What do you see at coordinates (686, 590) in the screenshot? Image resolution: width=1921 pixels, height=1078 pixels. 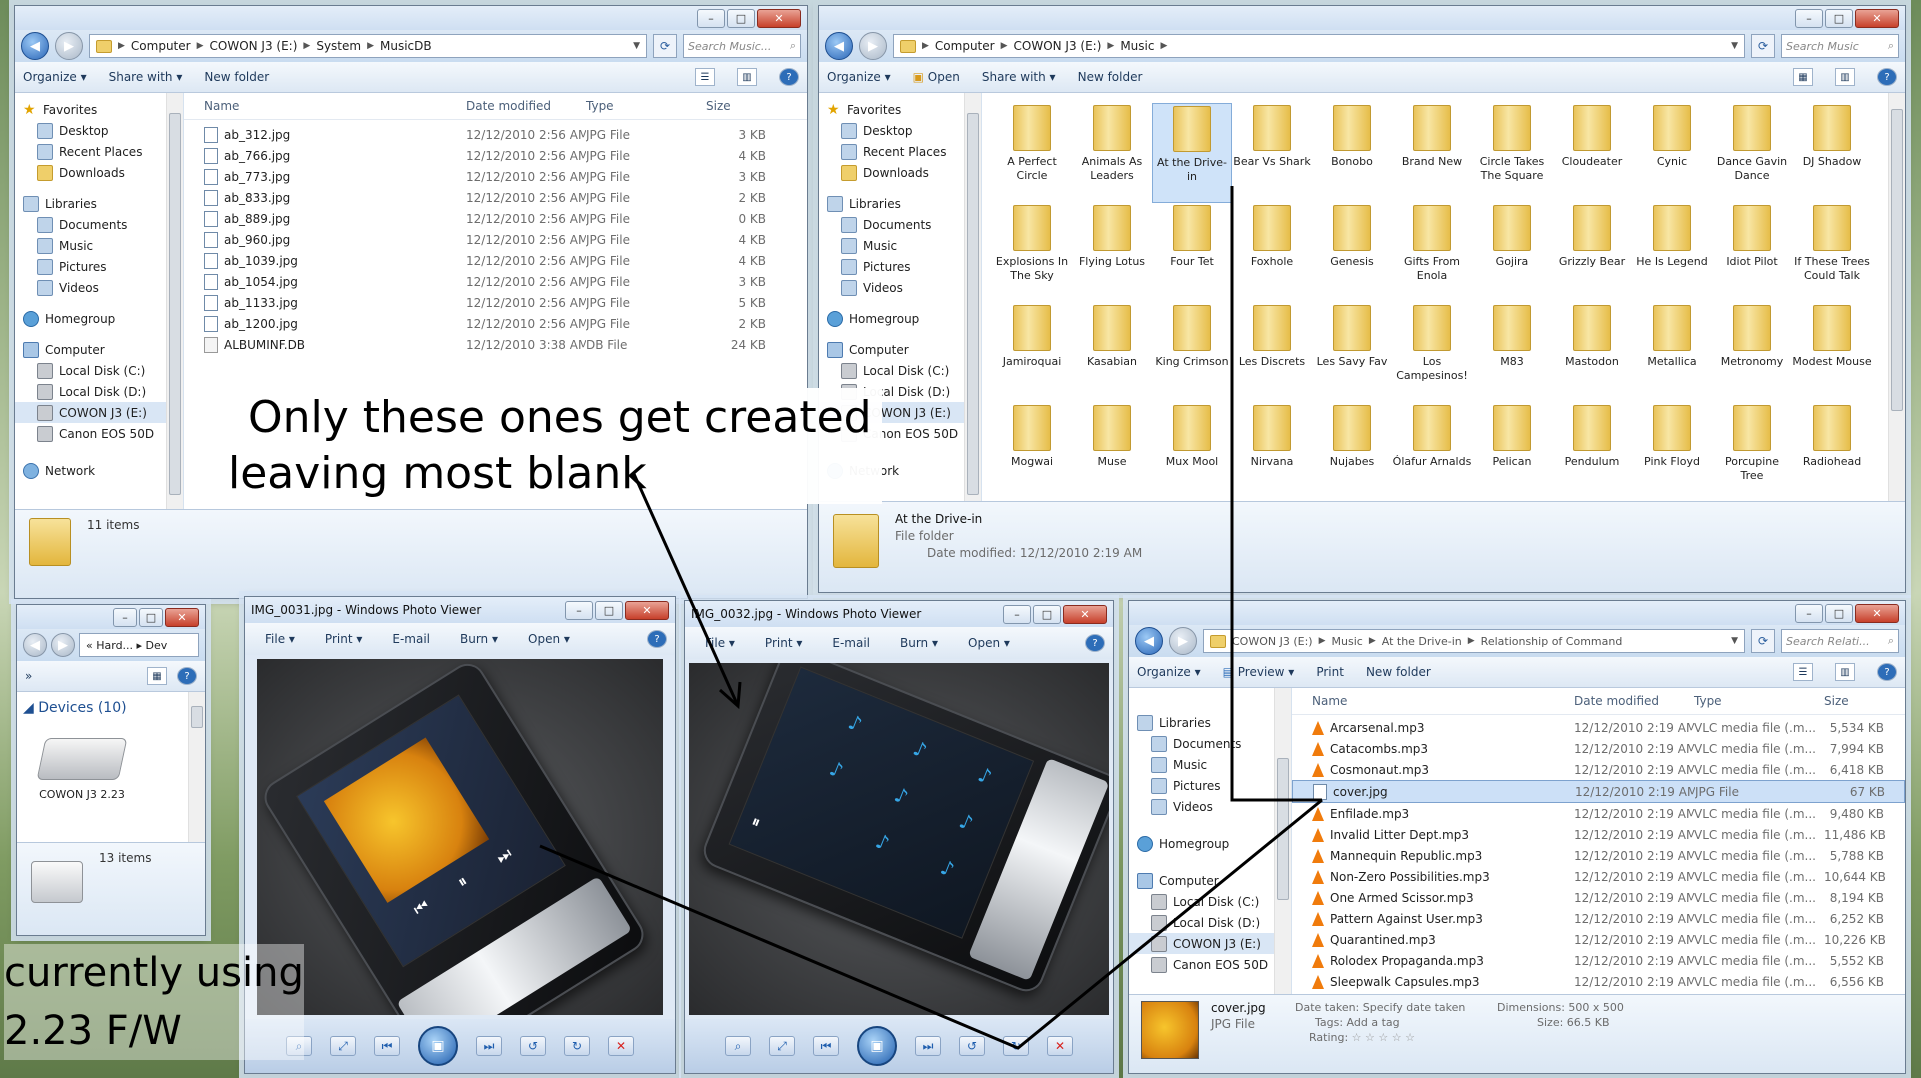 I see `arrow-line-to-player` at bounding box center [686, 590].